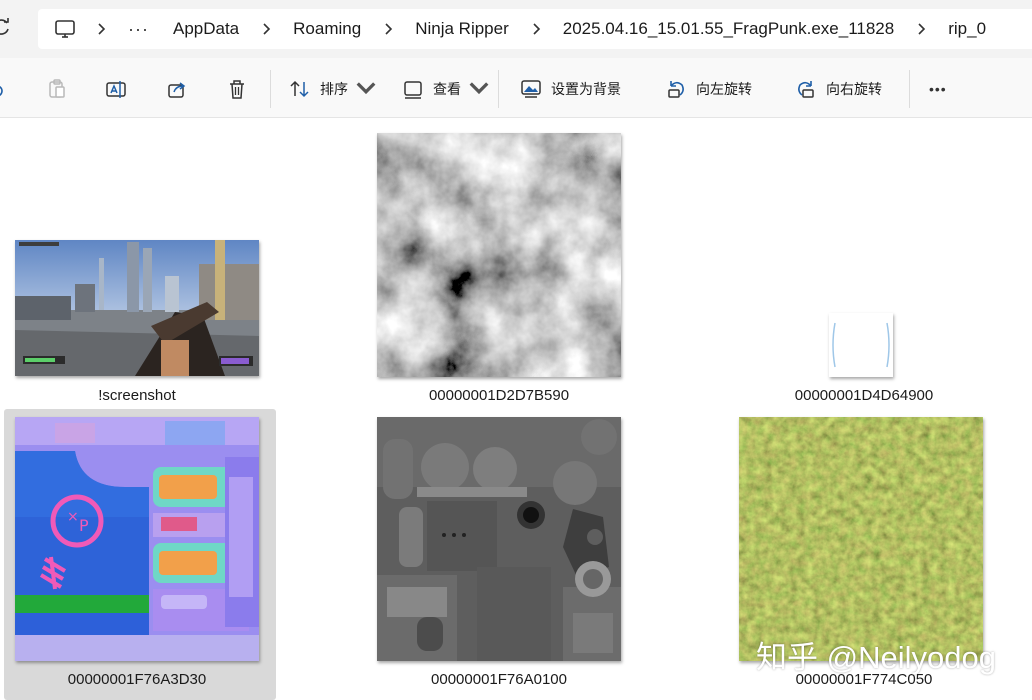 The image size is (1032, 700). What do you see at coordinates (861, 345) in the screenshot?
I see `white-texture-thumbnail` at bounding box center [861, 345].